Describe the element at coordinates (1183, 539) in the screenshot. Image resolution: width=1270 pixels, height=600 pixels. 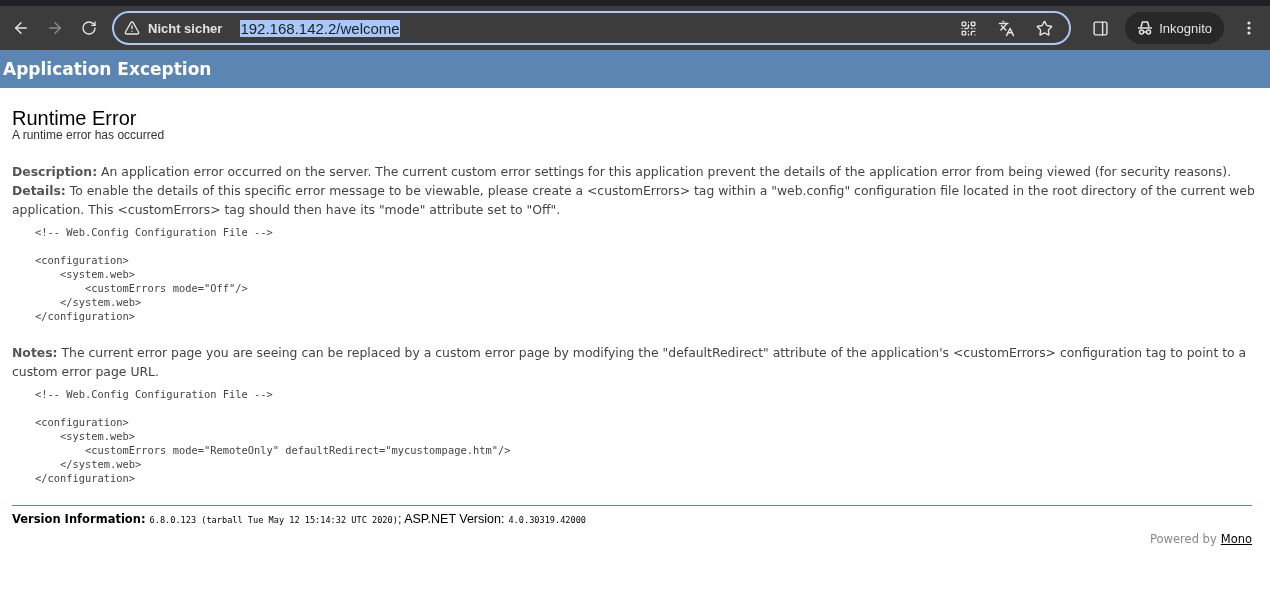
I see `powered-by-text: Powered by` at that location.